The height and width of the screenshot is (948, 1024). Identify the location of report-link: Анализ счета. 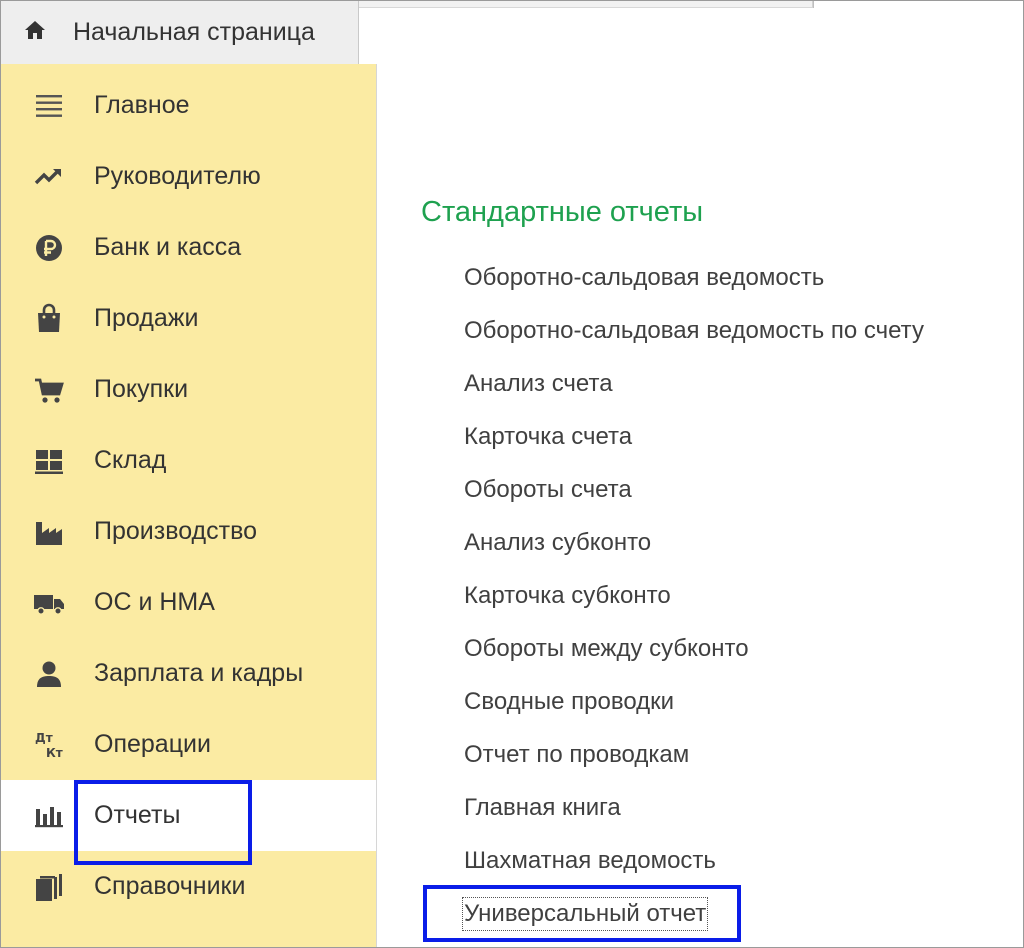
(538, 384).